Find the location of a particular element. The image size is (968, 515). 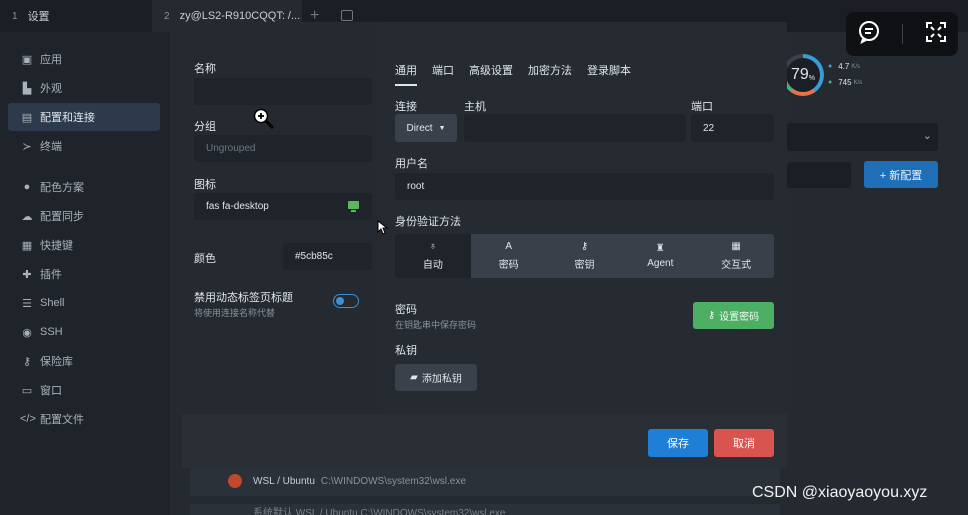

sidebar-item-12: </> 配置文件 is located at coordinates (84, 419).